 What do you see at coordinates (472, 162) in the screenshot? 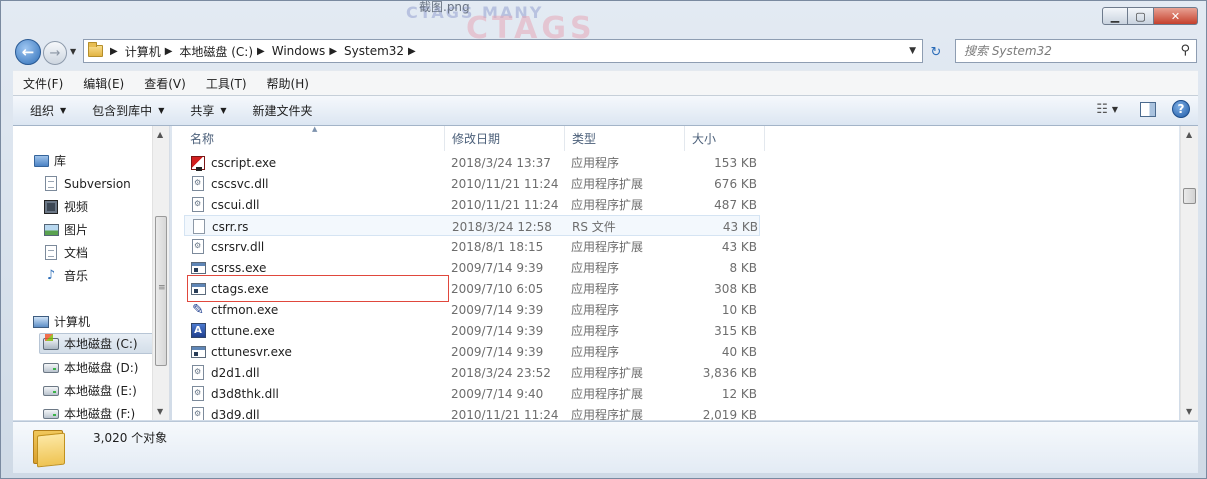
I see `file-row: cscript.exe 2018/3/24 13:37 应用程序 153 KB` at bounding box center [472, 162].